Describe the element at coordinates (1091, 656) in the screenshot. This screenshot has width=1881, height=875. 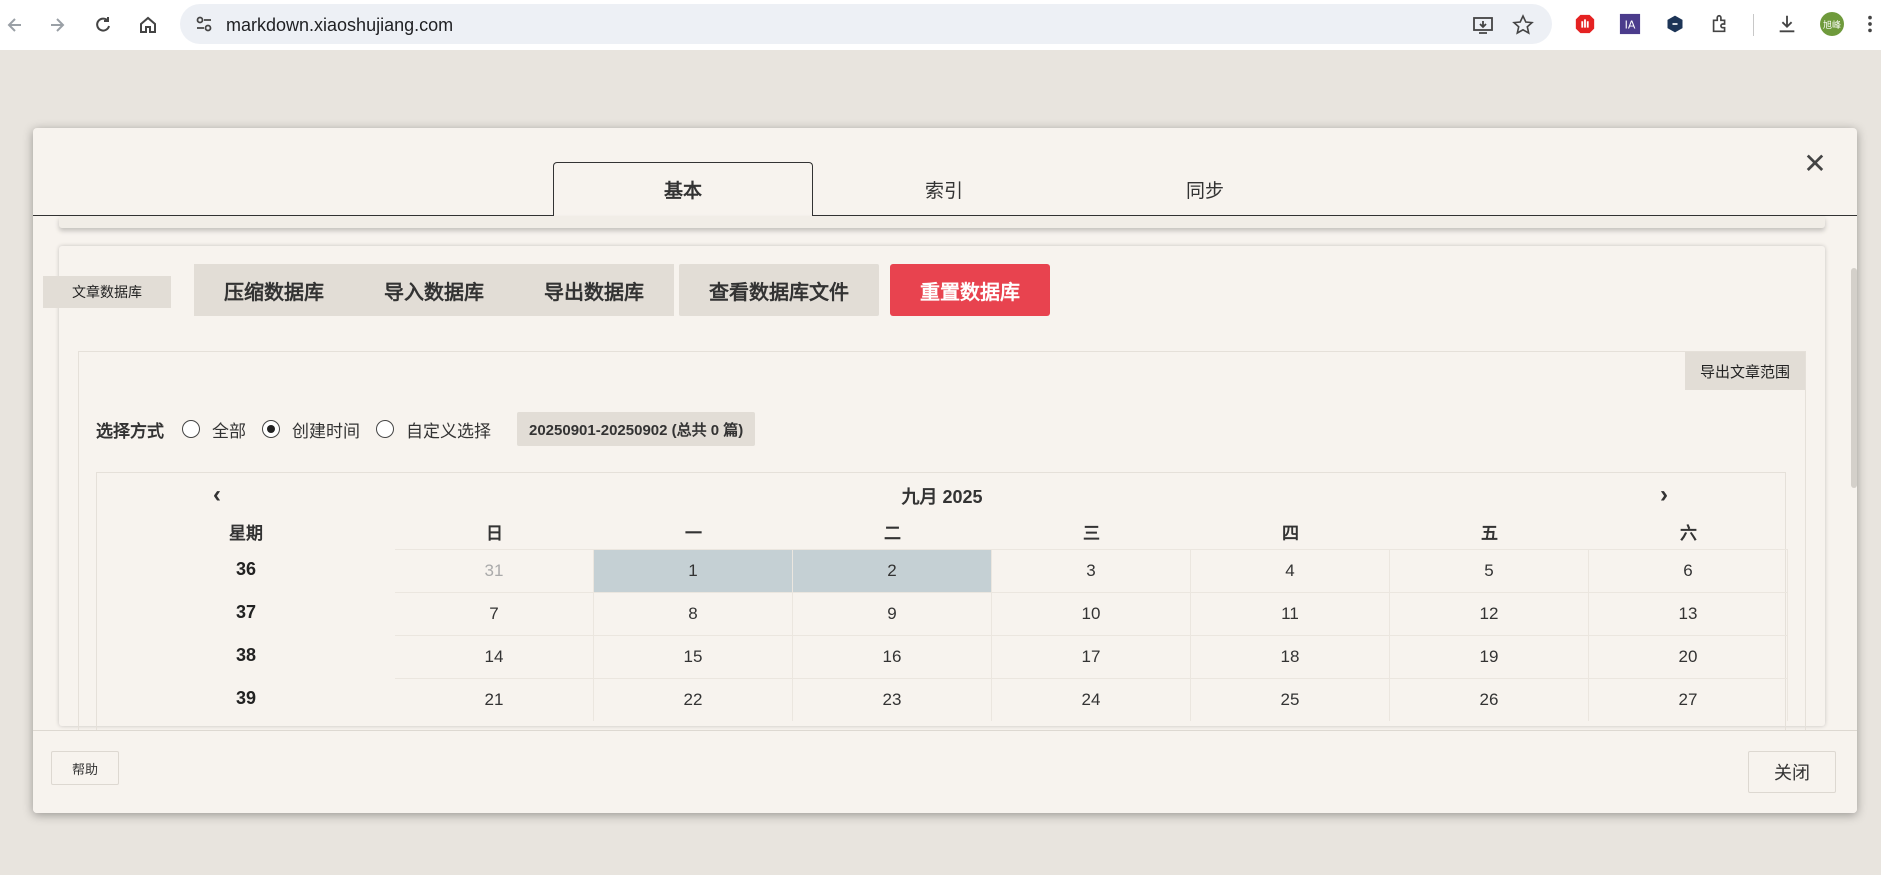
I see `calendar-day-cell: 17` at that location.